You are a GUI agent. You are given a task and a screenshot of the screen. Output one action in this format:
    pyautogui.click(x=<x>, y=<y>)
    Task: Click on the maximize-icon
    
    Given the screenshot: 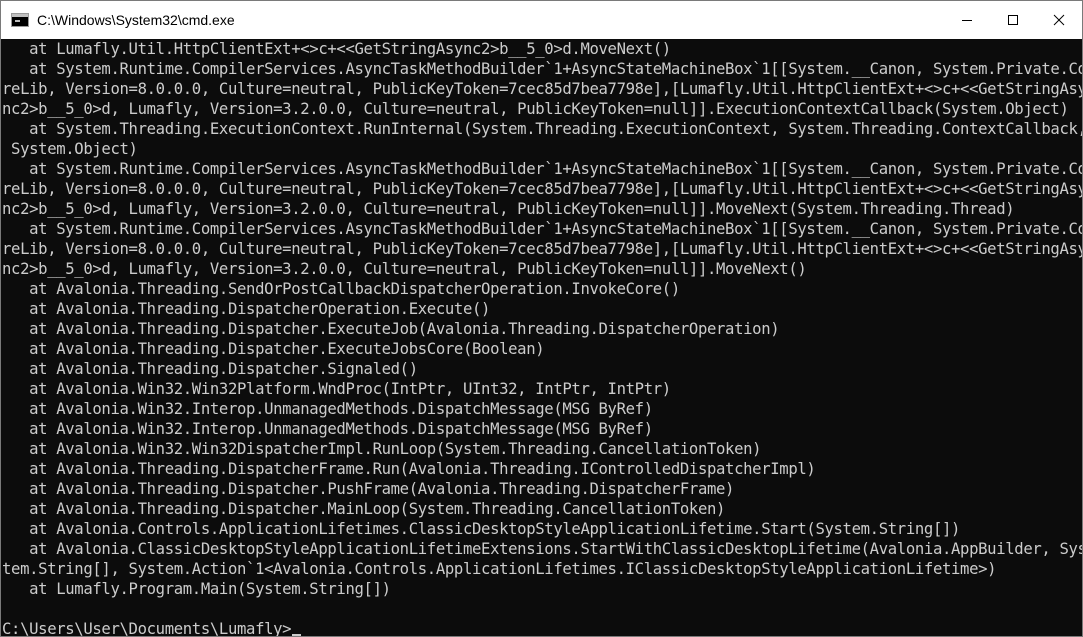 What is the action you would take?
    pyautogui.click(x=1013, y=20)
    